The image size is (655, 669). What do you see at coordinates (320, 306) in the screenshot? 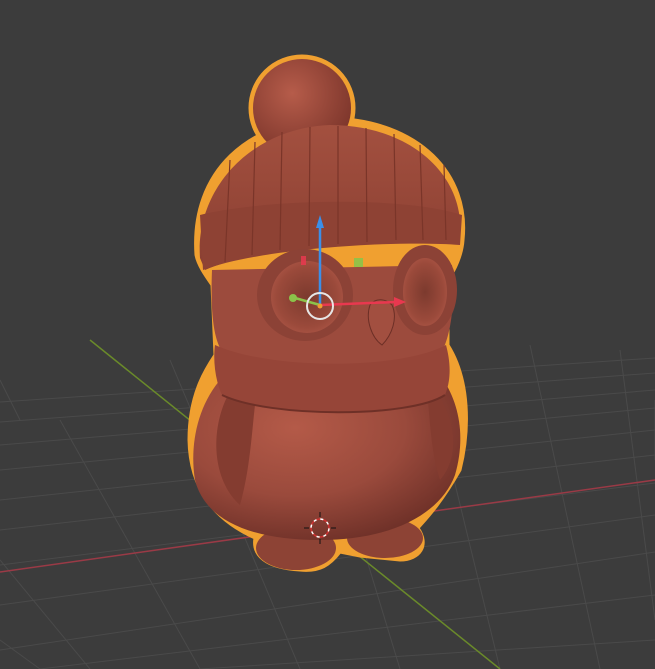
I see `object-origin-icon` at bounding box center [320, 306].